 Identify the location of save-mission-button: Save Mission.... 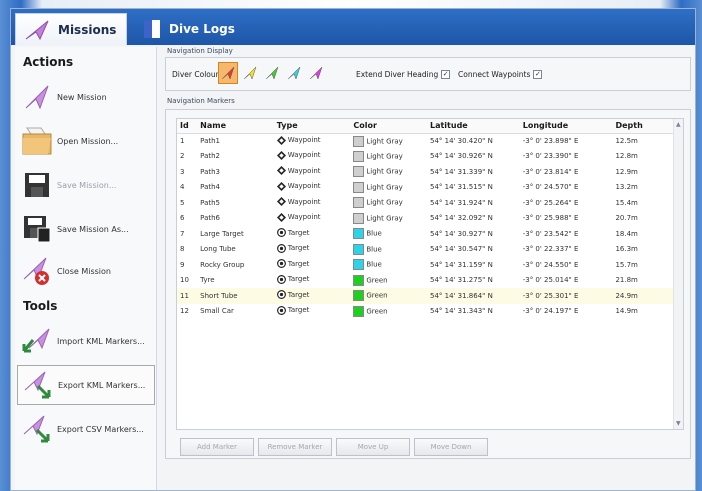
(86, 185).